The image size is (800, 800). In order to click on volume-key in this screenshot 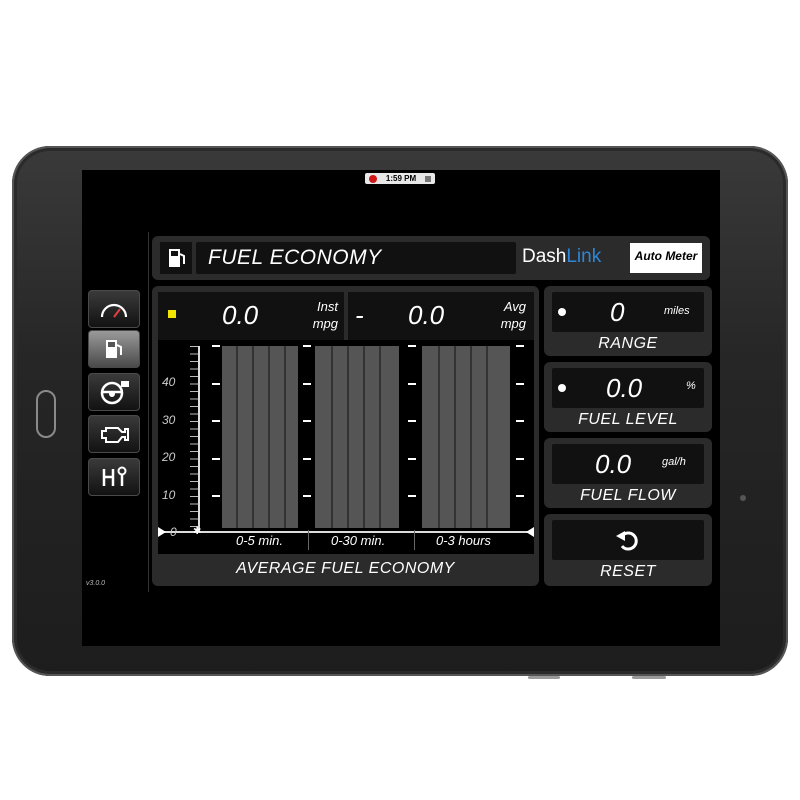, I will do `click(544, 677)`.